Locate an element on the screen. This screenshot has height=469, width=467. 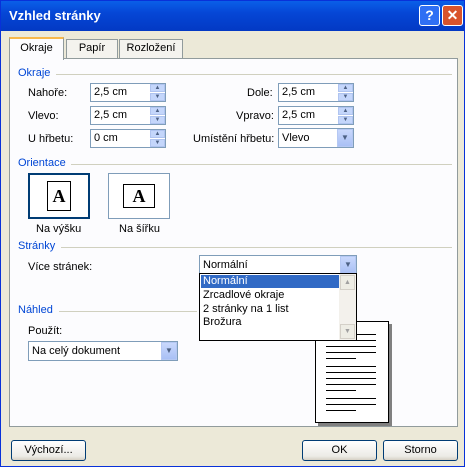
help-button: ? is located at coordinates (429, 15).